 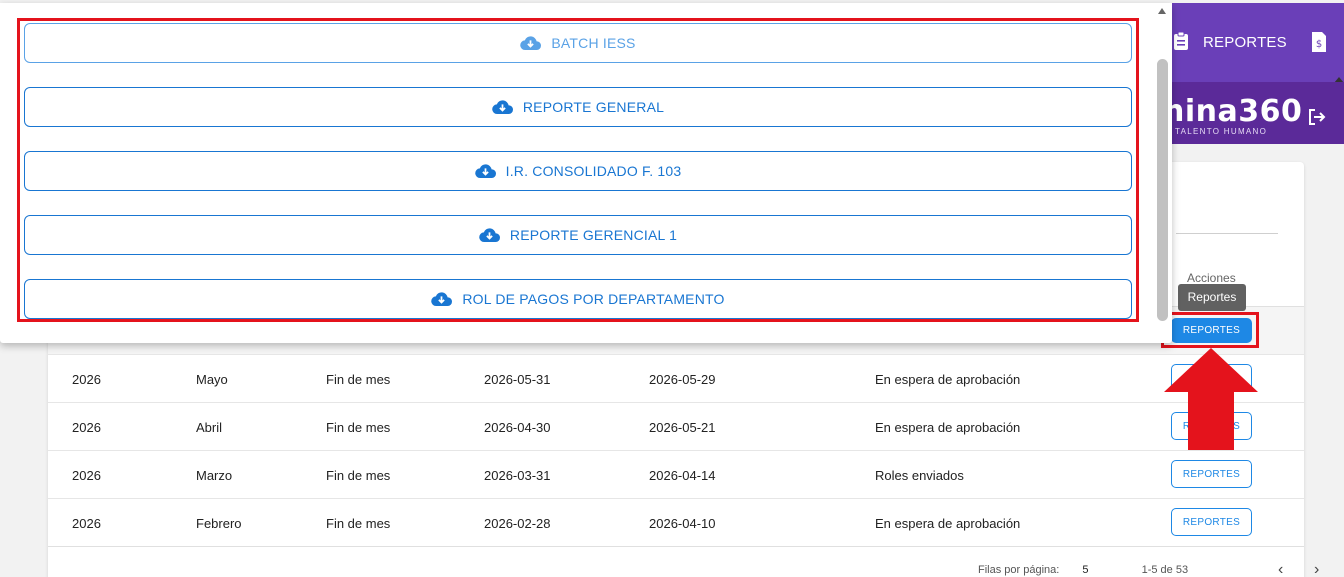 What do you see at coordinates (1019, 570) in the screenshot?
I see `rows-per-page-label: Filas por página:` at bounding box center [1019, 570].